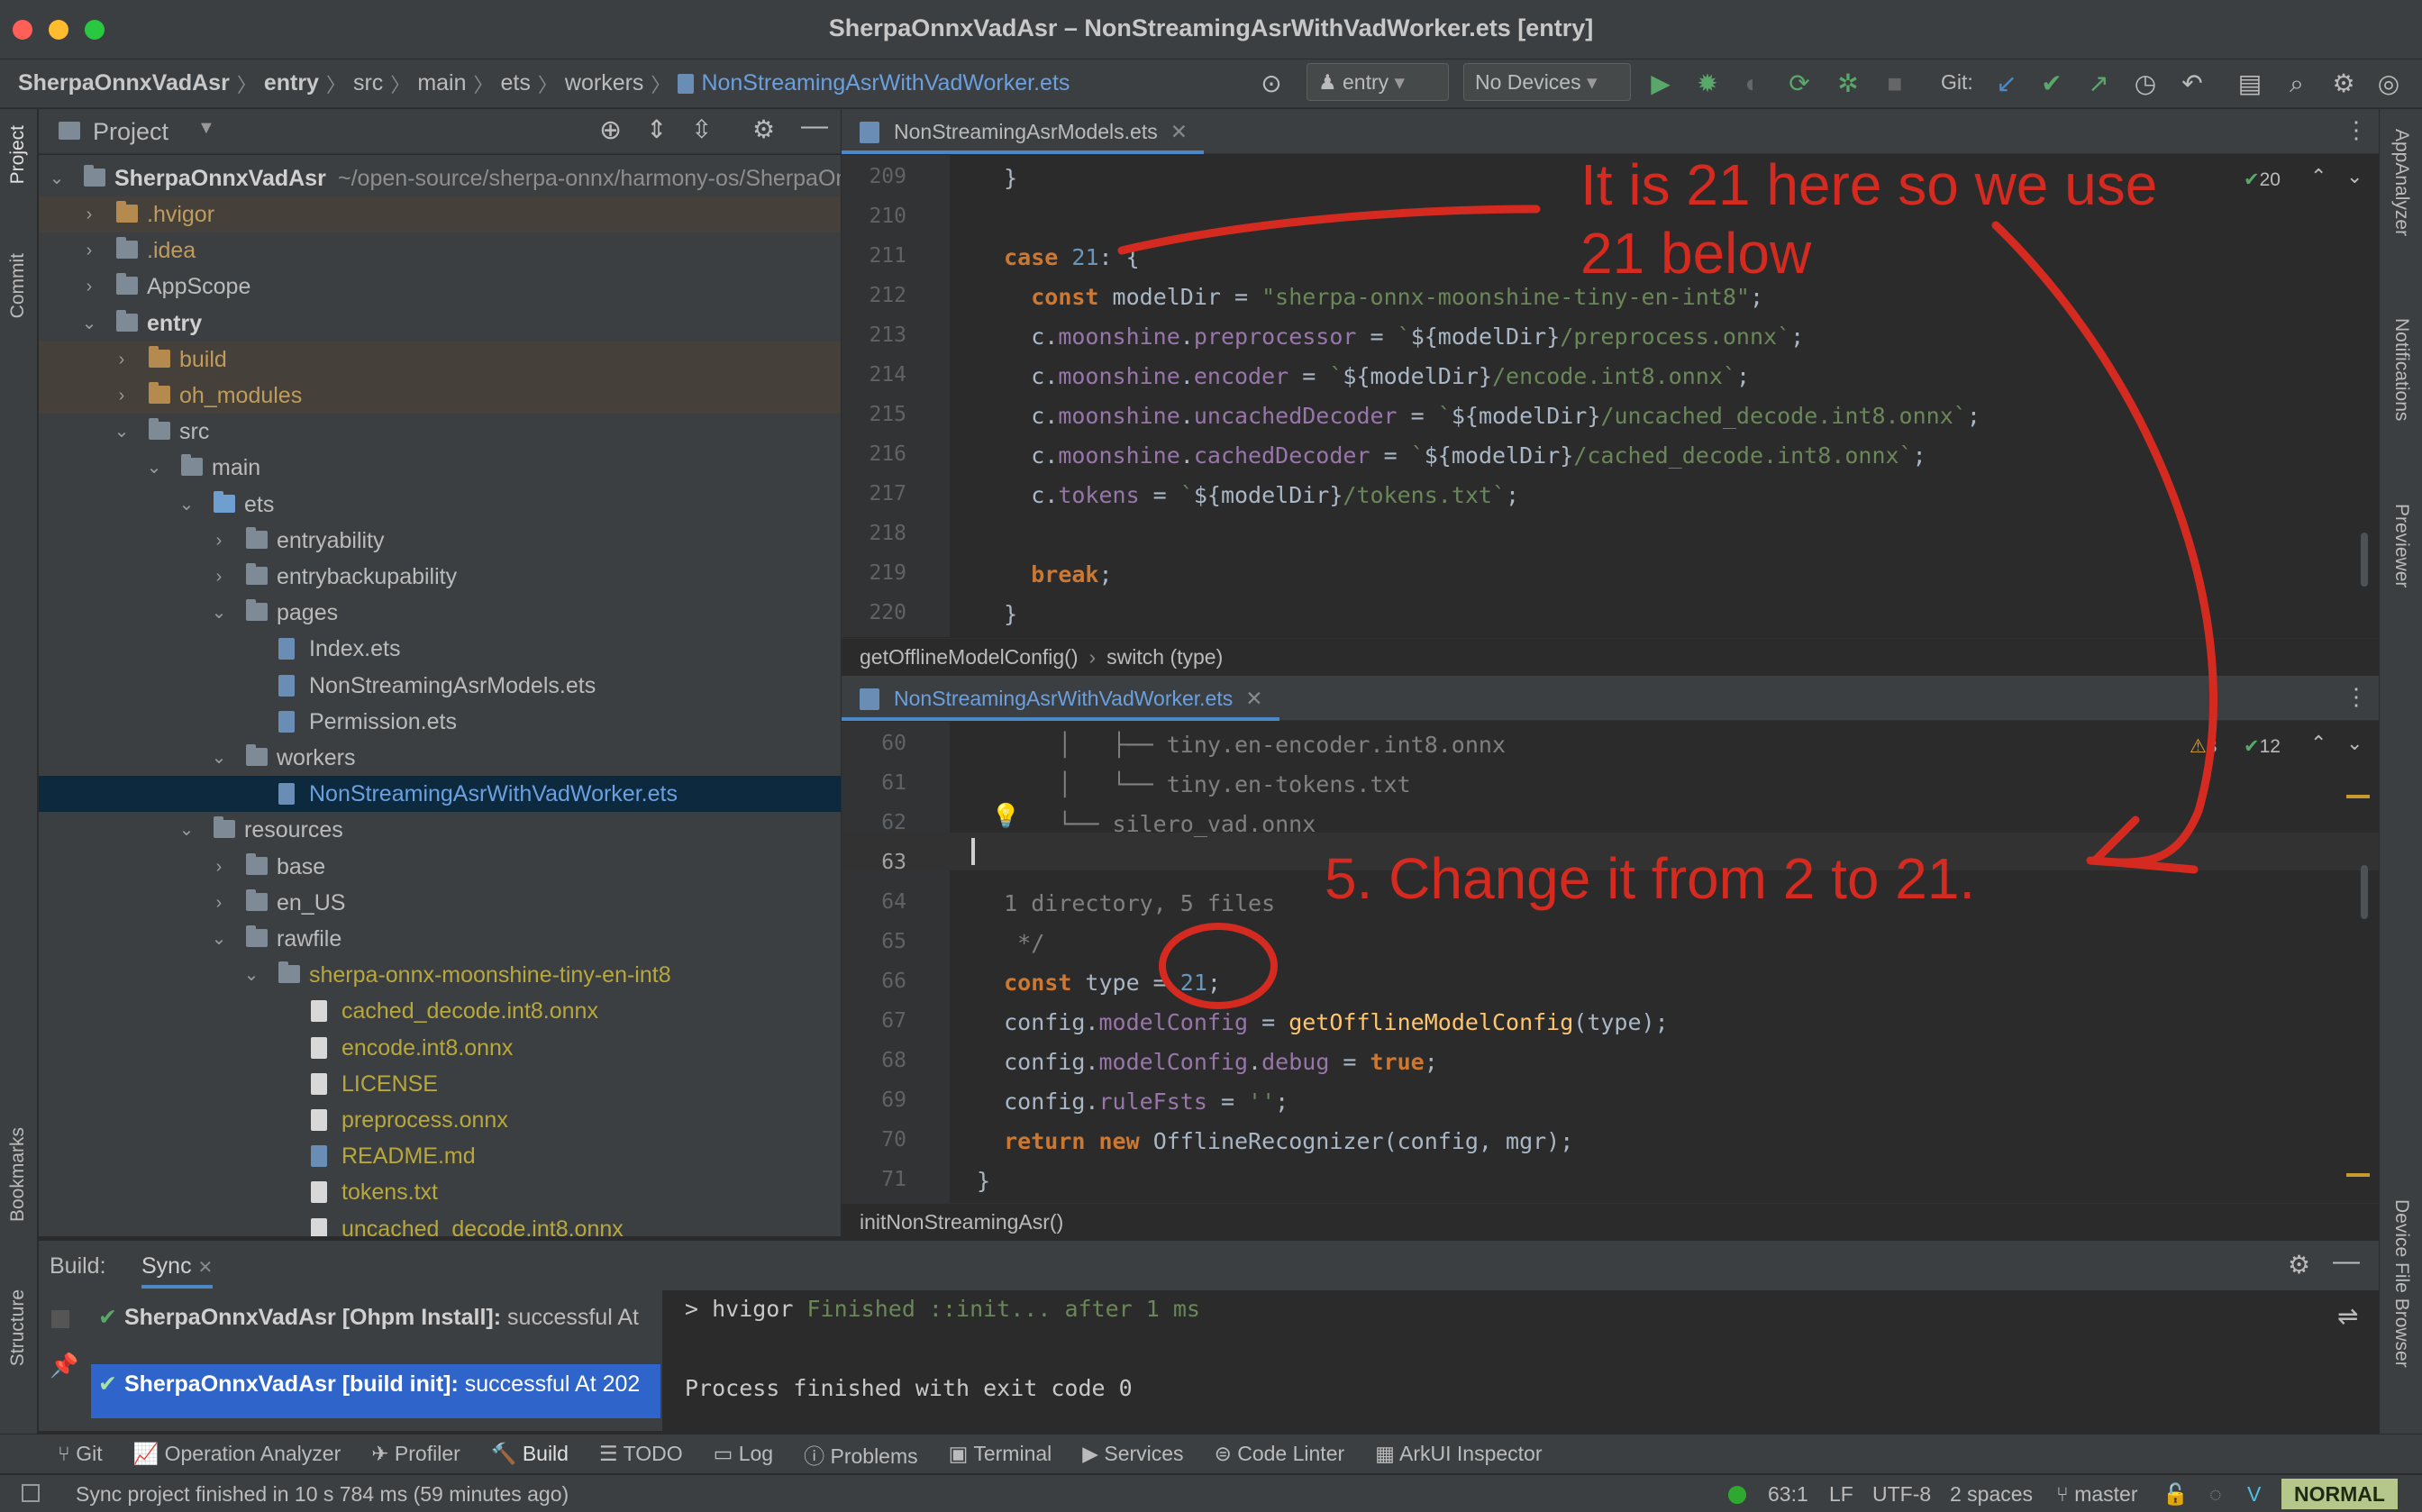  Describe the element at coordinates (942, 1309) in the screenshot. I see `console-line-hvigor: > hvigor Finished ::init... after 1 ms` at that location.